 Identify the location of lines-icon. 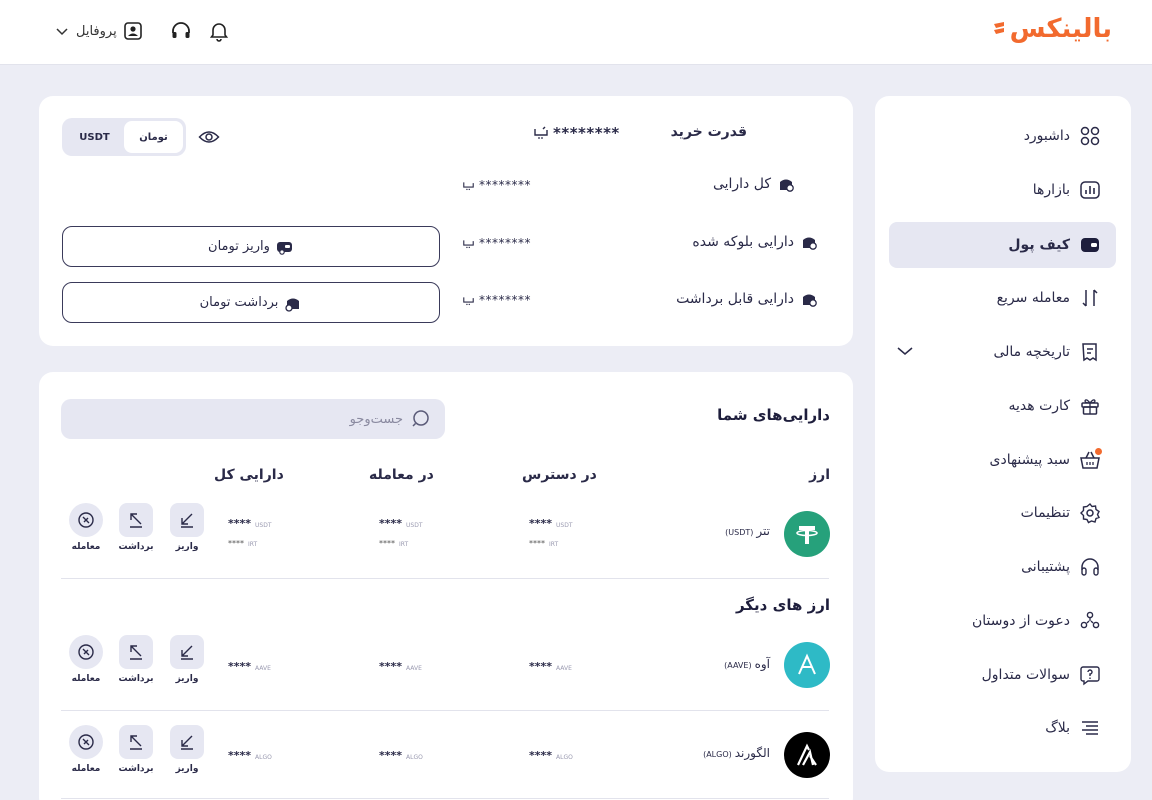
(1090, 728).